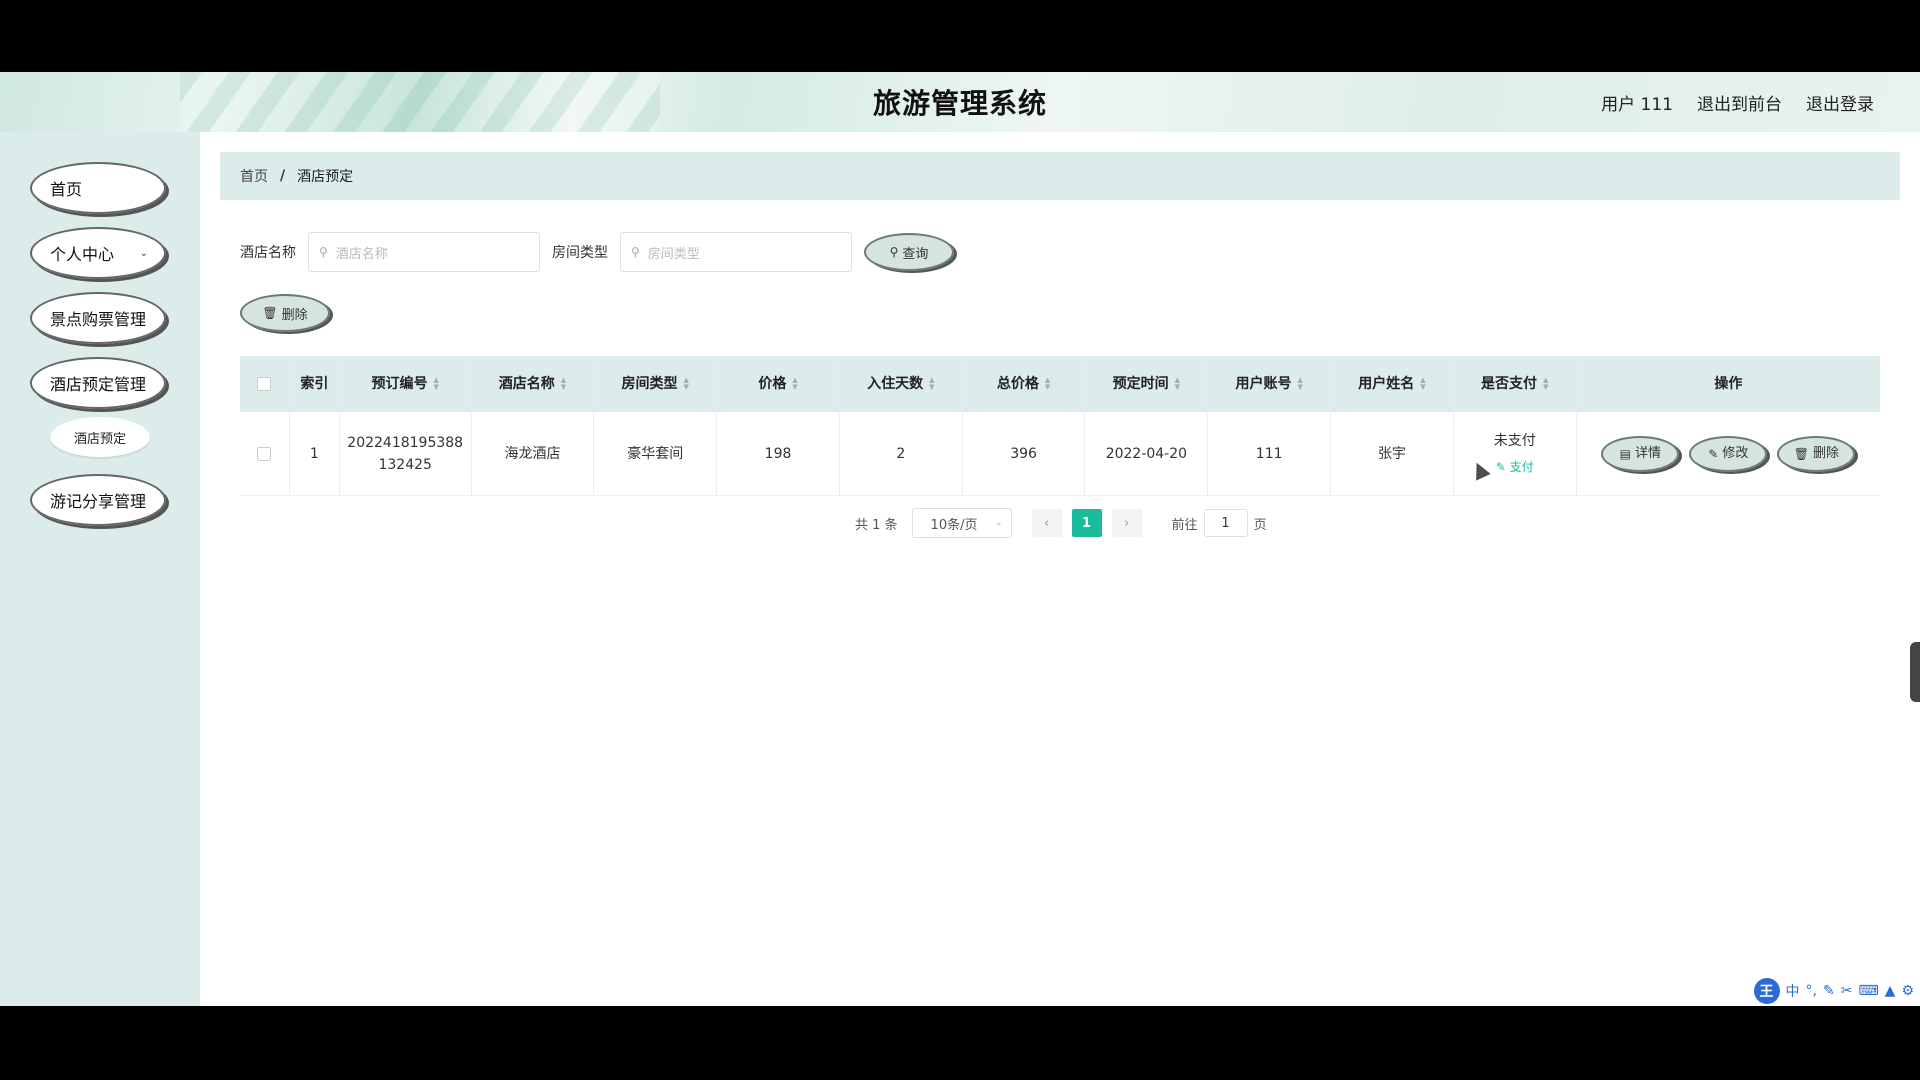 The width and height of the screenshot is (1920, 1080). I want to click on cell-account: 111, so click(1270, 453).